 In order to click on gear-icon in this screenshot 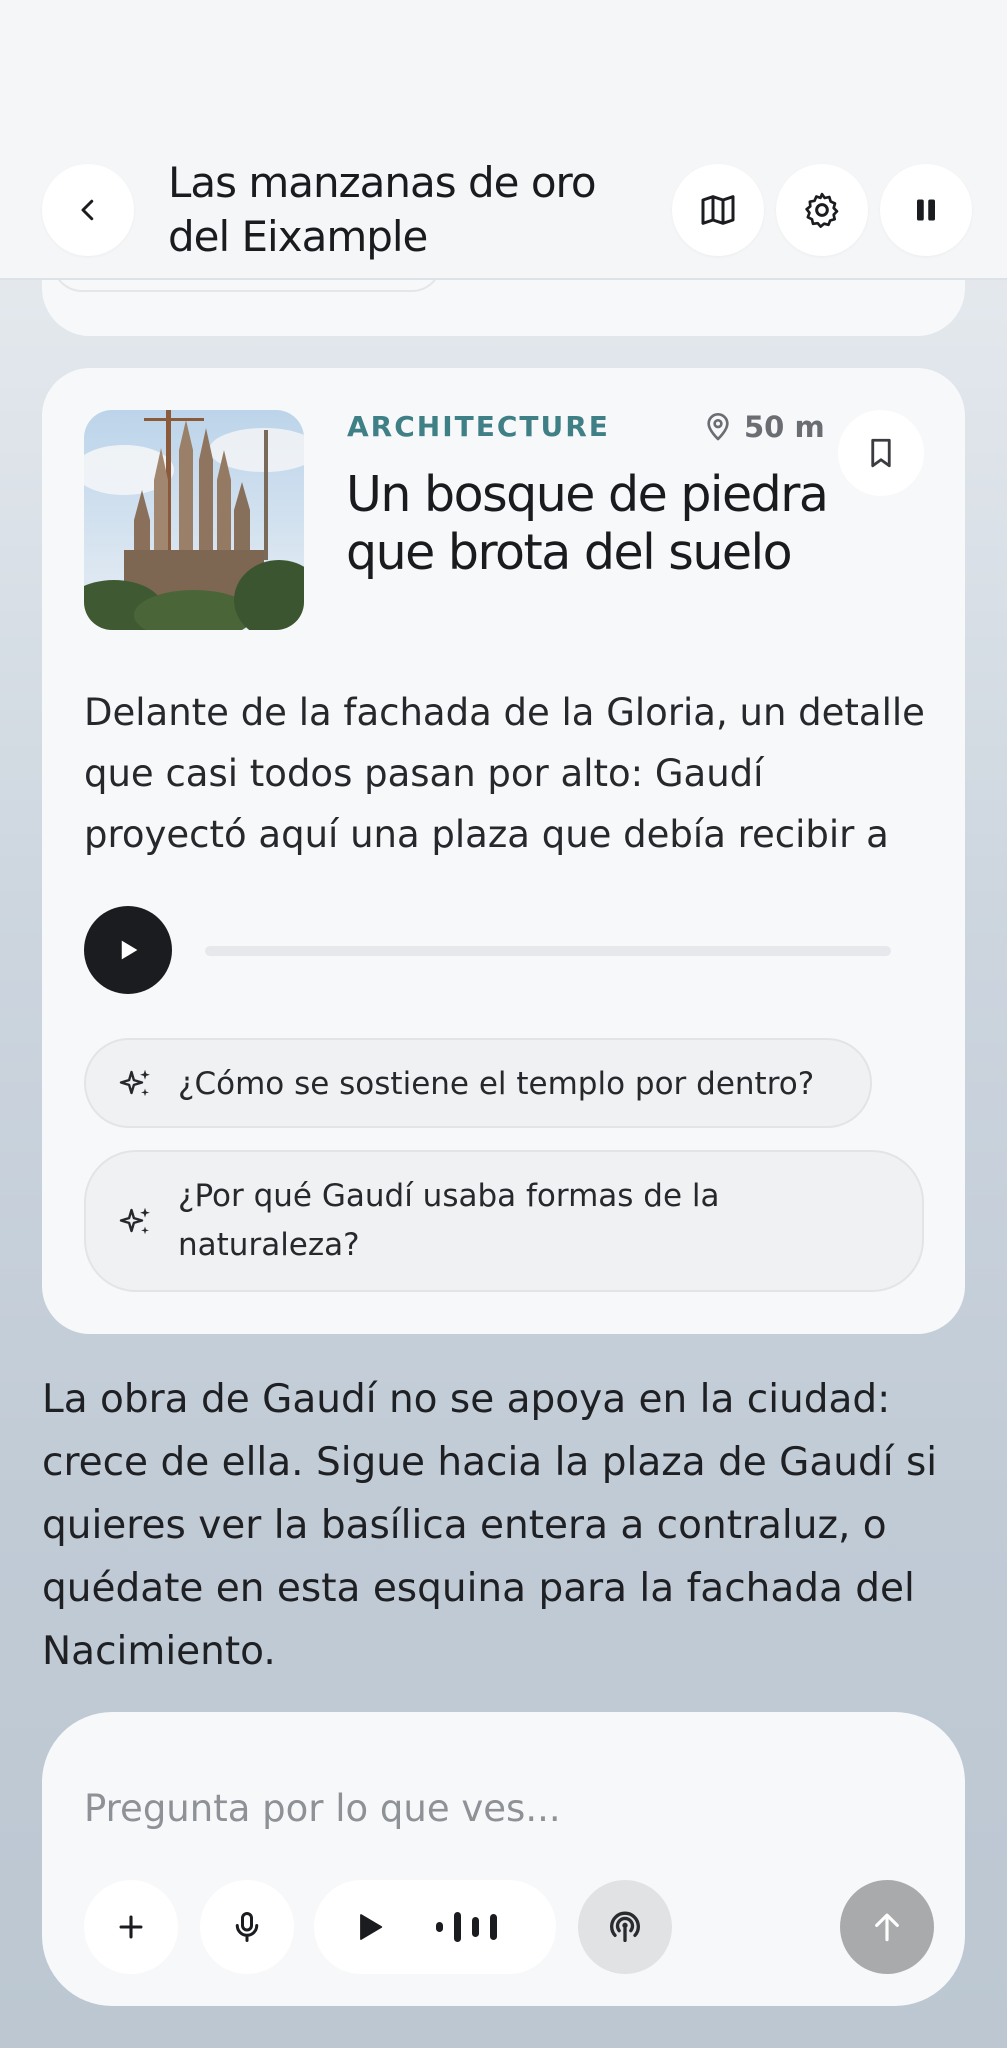, I will do `click(822, 210)`.